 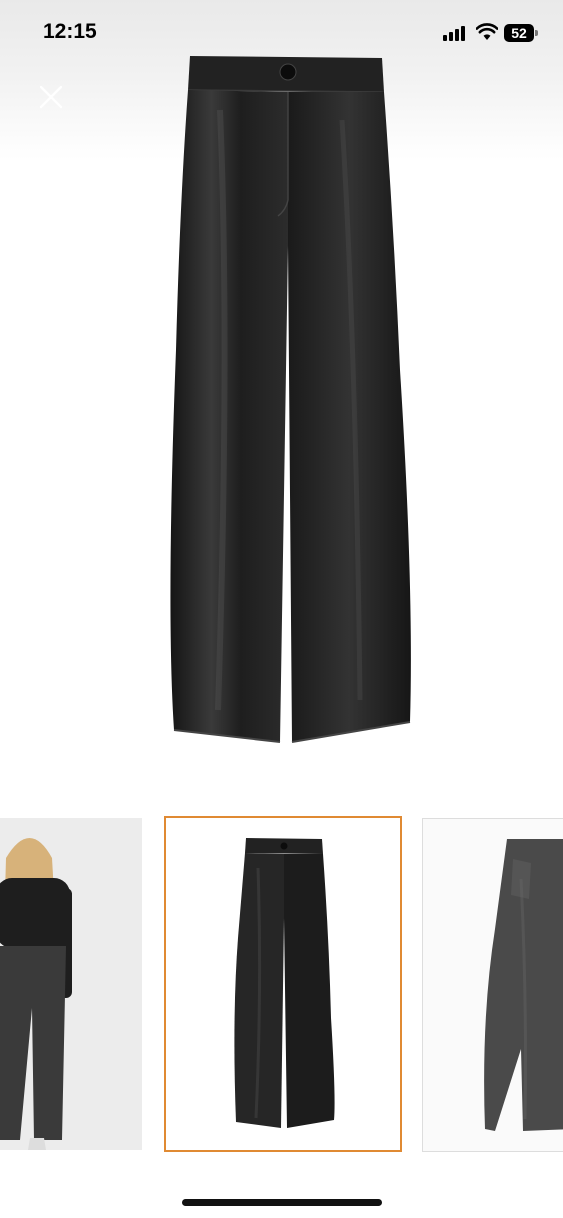 I want to click on gallery-thumbnail-2-selected, so click(x=283, y=984).